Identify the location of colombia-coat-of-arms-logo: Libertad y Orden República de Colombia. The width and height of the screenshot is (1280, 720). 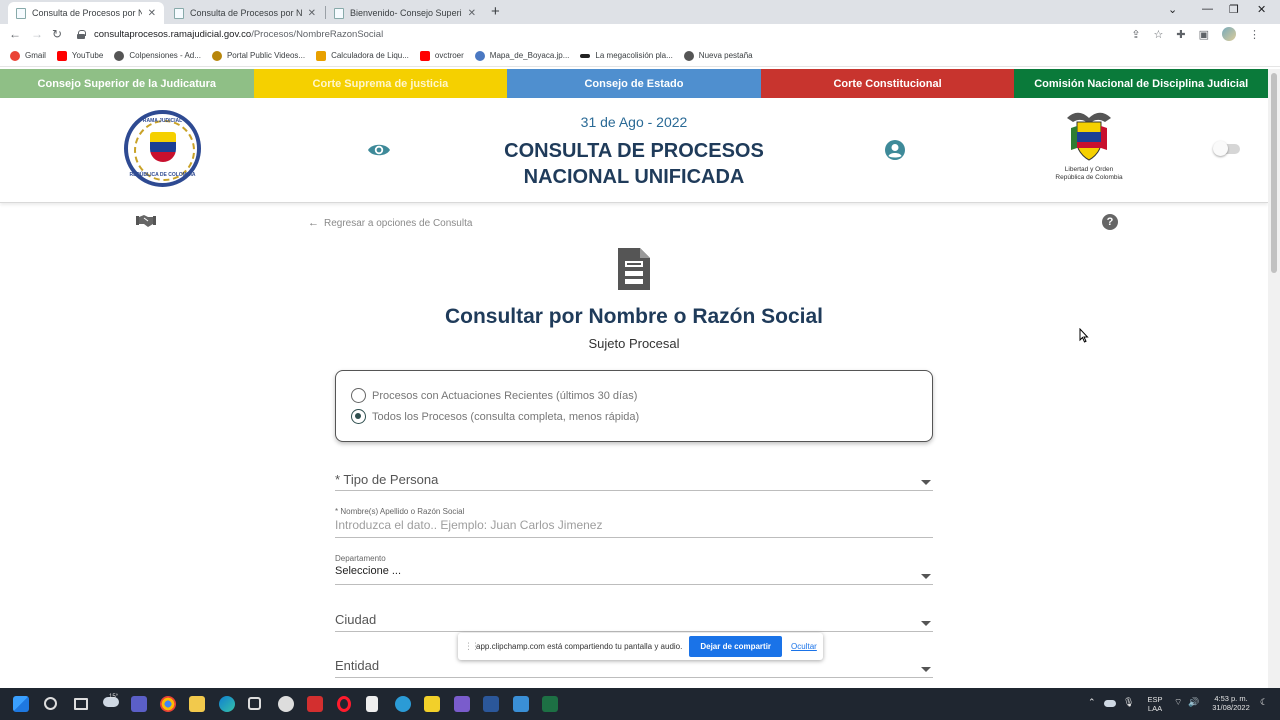
(1089, 145).